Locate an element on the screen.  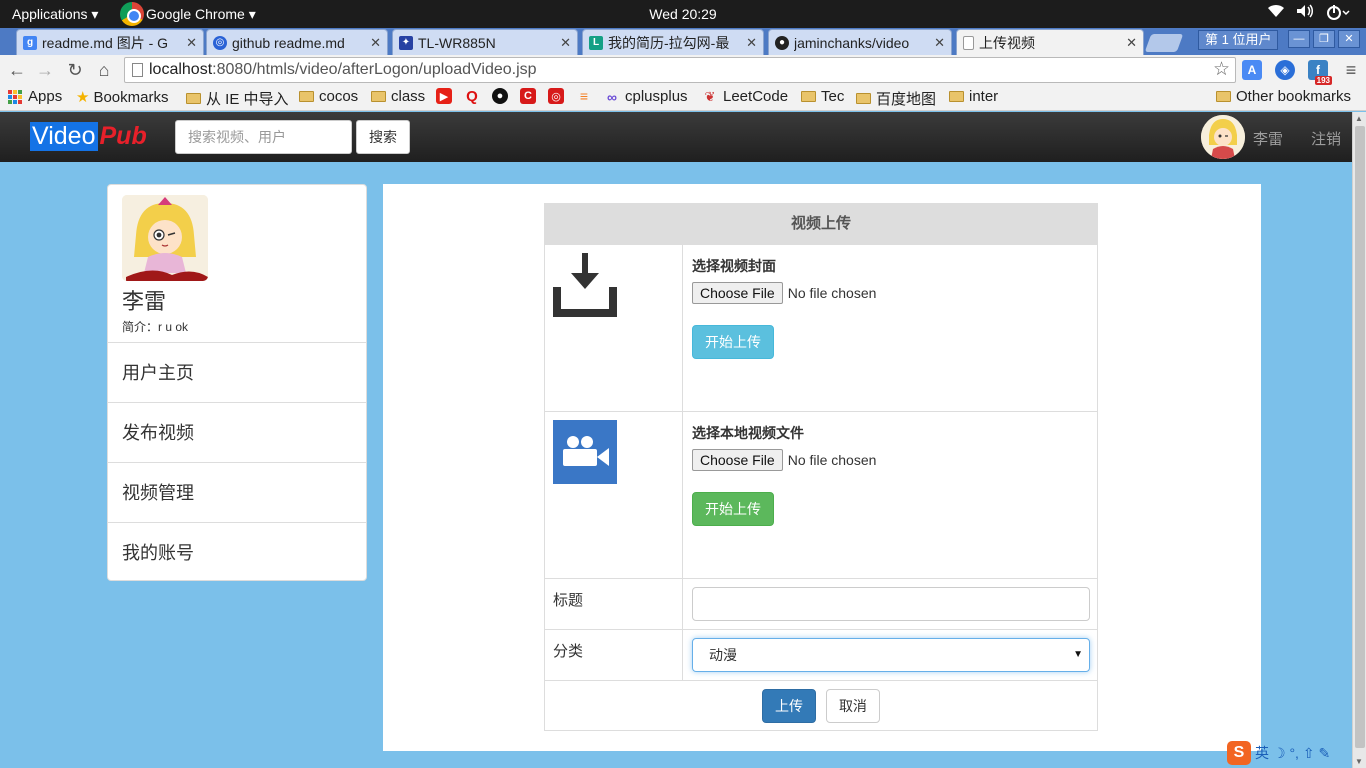
home-icon: ⌂ is located at coordinates (104, 70).